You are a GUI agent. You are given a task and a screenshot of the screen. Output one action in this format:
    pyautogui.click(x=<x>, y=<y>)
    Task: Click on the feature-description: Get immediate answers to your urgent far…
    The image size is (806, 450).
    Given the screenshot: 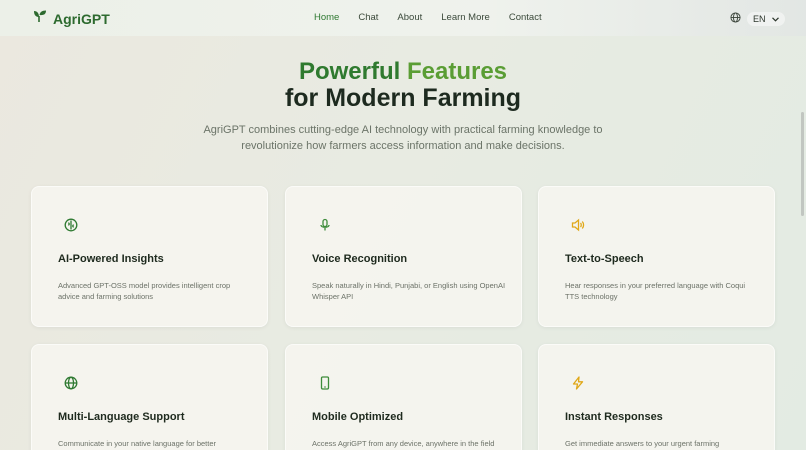 What is the action you would take?
    pyautogui.click(x=642, y=443)
    